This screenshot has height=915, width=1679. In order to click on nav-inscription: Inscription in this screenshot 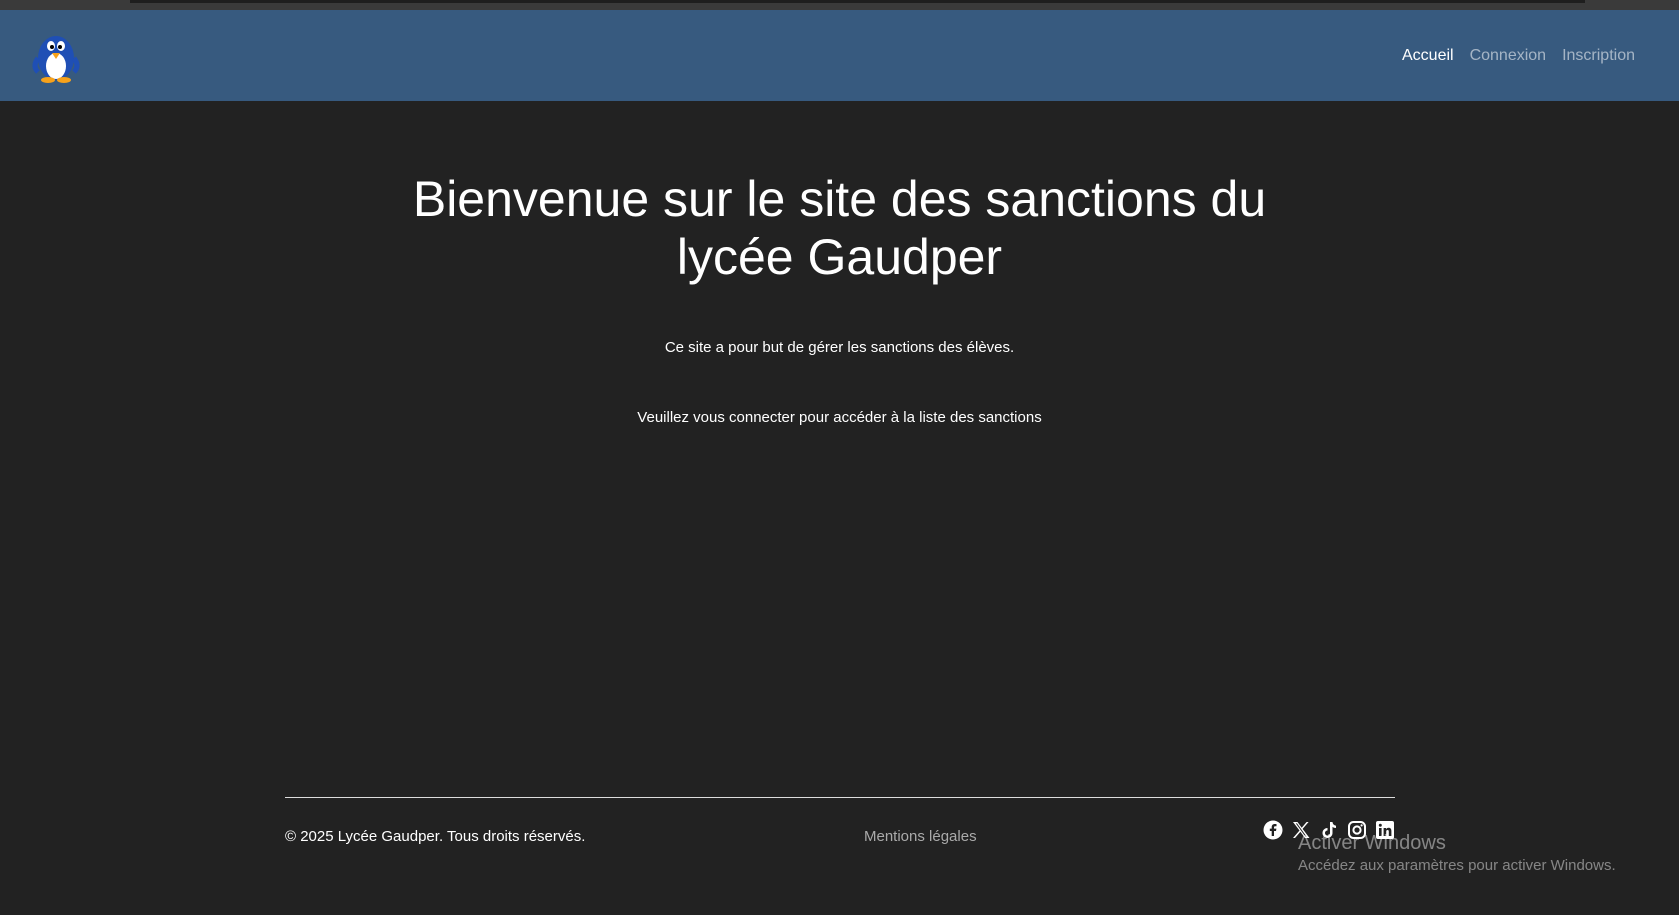, I will do `click(1598, 56)`.